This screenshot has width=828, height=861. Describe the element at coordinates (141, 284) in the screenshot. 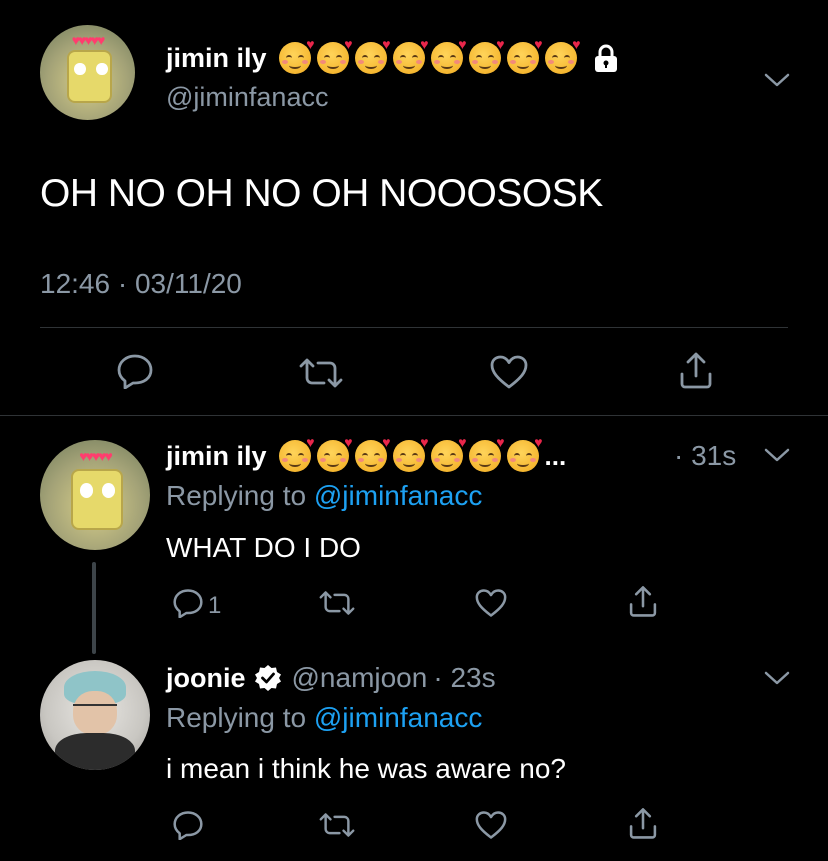

I see `timestamp: 12:46 · 03/11/20` at that location.